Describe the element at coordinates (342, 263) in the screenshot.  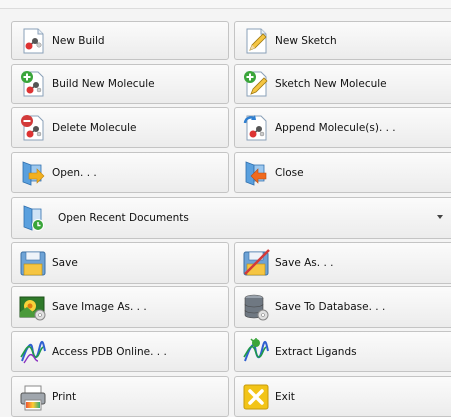
I see `save-as-button: Save As. . .` at that location.